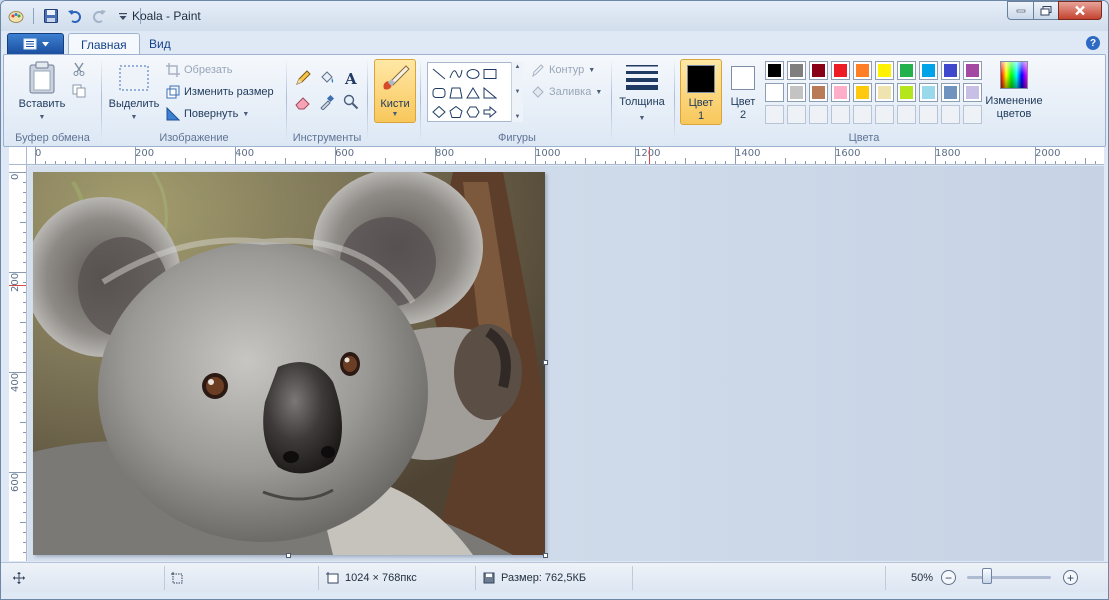 Image resolution: width=1109 pixels, height=600 pixels. What do you see at coordinates (472, 73) in the screenshot?
I see `oval-shape-icon` at bounding box center [472, 73].